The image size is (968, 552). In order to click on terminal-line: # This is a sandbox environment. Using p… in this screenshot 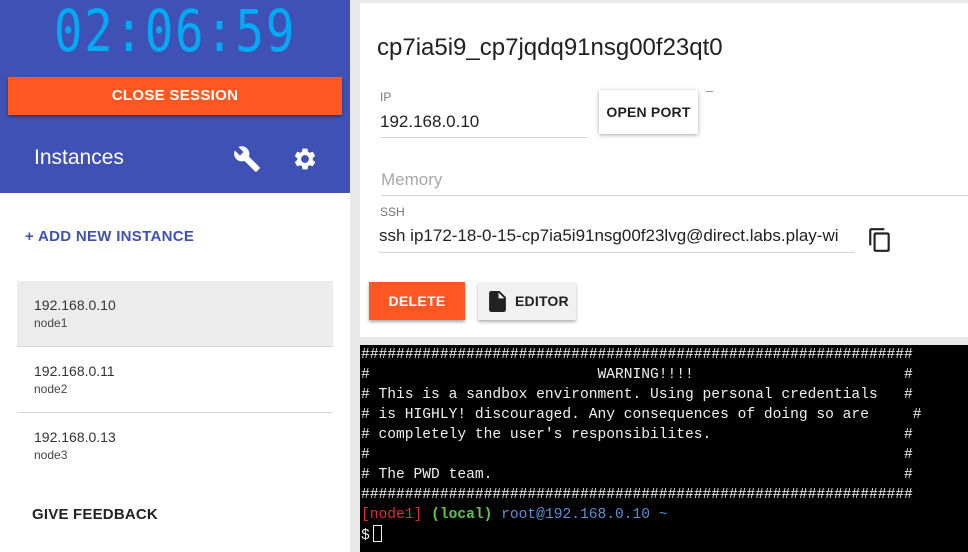, I will do `click(637, 395)`.